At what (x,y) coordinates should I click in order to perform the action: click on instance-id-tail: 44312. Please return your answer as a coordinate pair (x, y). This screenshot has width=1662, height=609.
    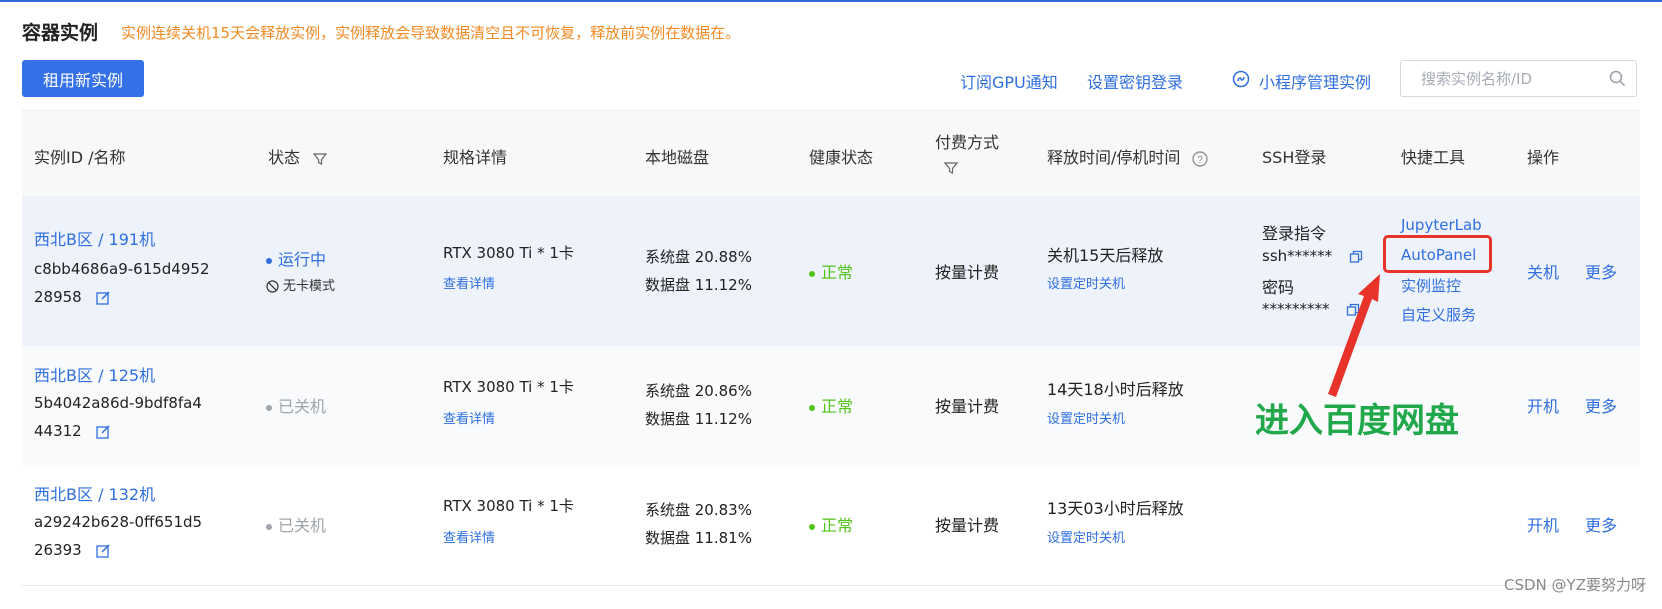
    Looking at the image, I should click on (58, 431).